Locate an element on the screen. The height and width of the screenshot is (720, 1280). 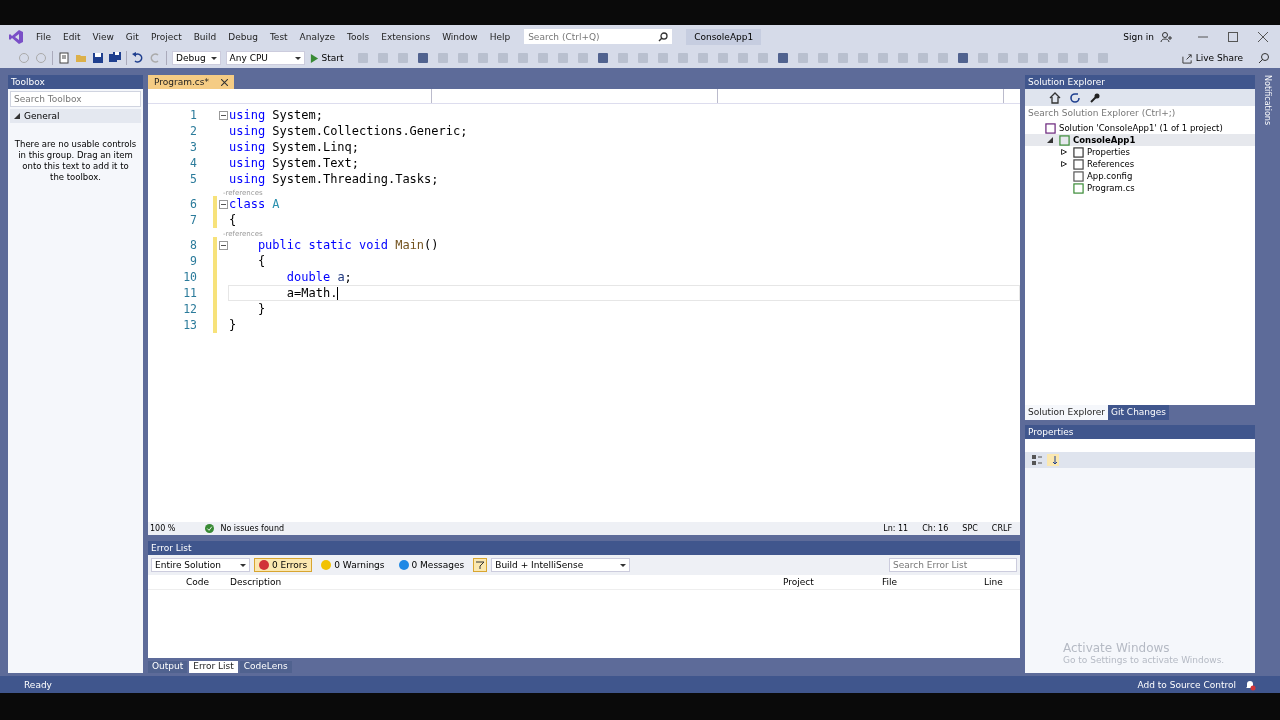
share-icon is located at coordinates (1187, 58).